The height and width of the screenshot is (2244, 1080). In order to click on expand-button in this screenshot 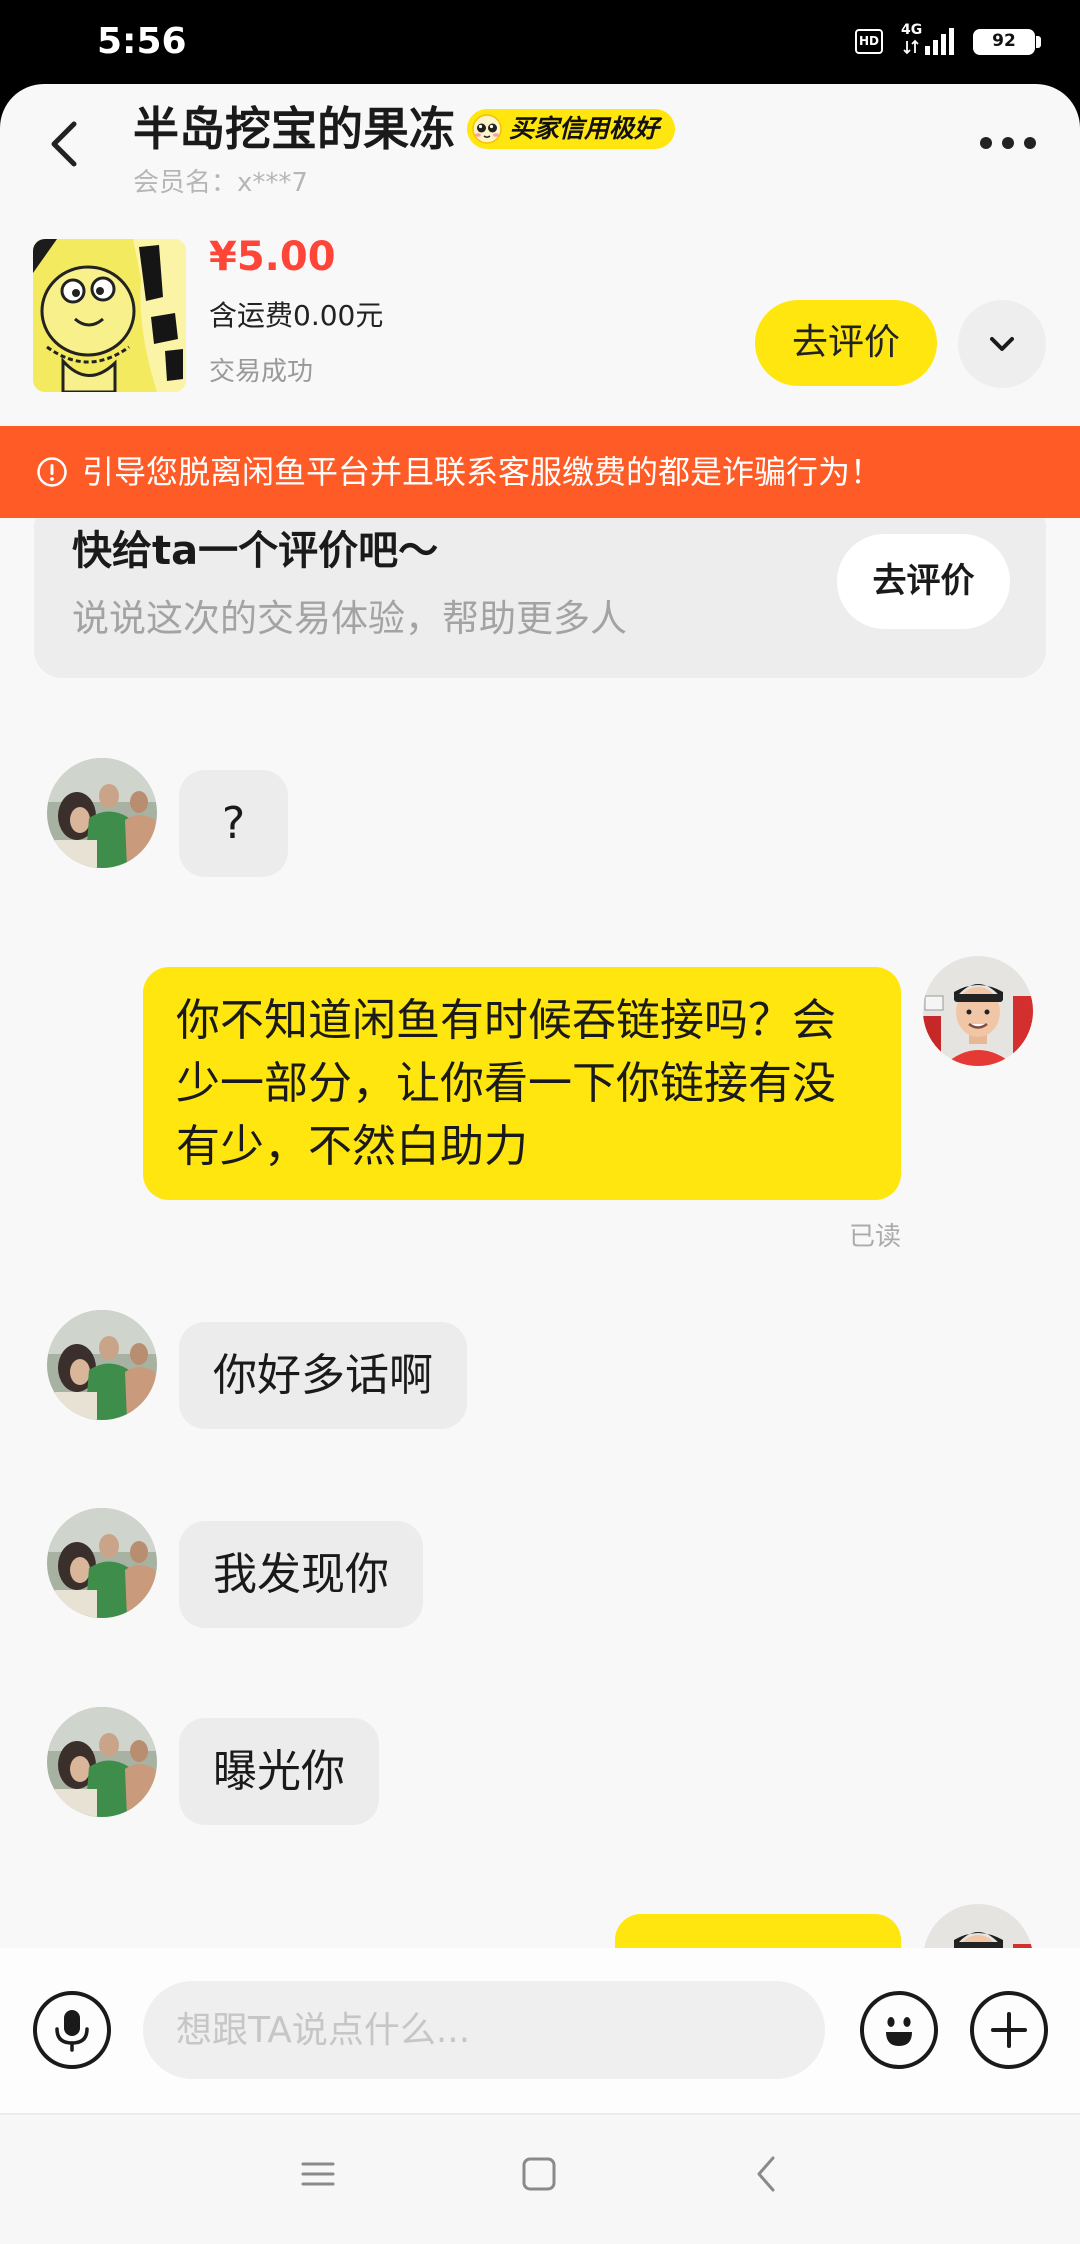, I will do `click(1002, 344)`.